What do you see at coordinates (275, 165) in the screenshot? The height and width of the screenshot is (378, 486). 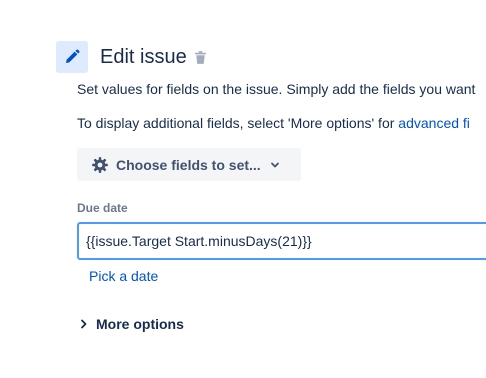 I see `chevron-down-icon` at bounding box center [275, 165].